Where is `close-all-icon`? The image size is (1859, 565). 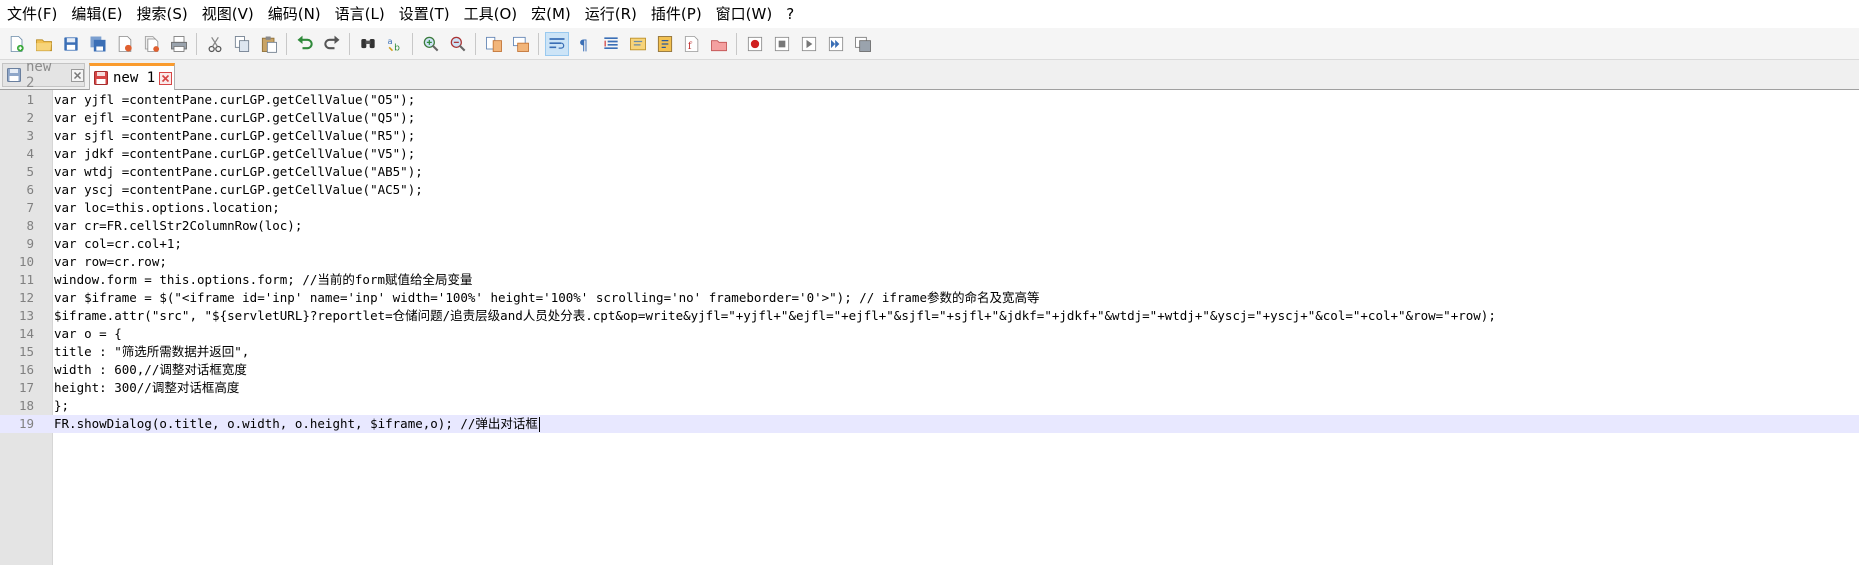
close-all-icon is located at coordinates (151, 43).